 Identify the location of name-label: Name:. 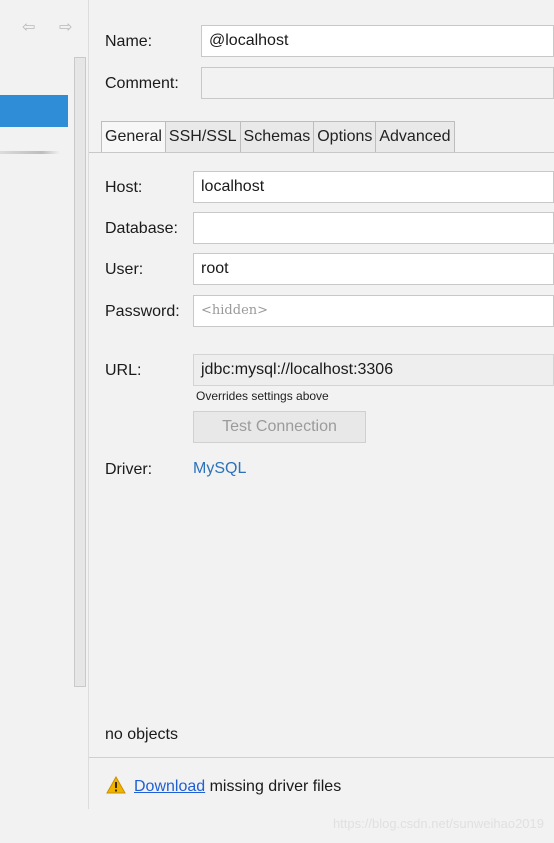
(129, 41).